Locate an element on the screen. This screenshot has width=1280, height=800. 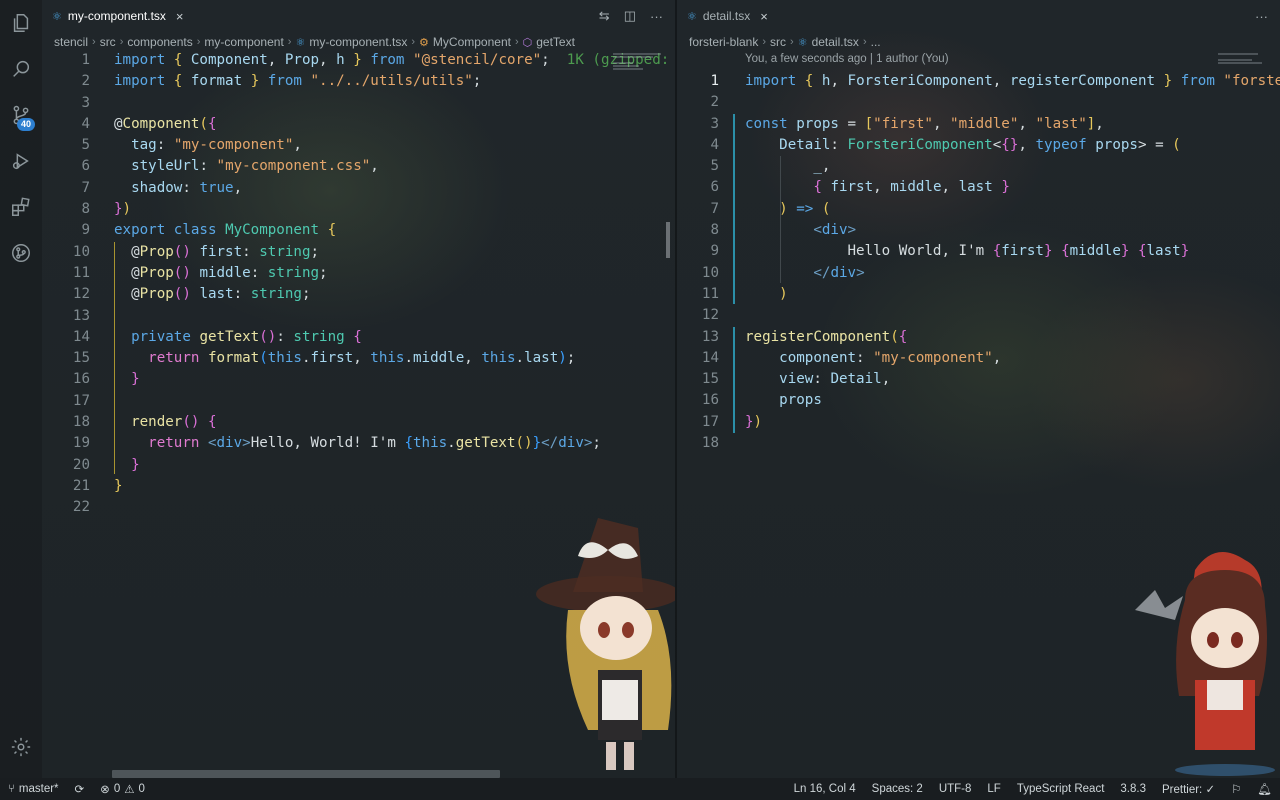
typescript-version: 3.8.3 is located at coordinates (1133, 789).